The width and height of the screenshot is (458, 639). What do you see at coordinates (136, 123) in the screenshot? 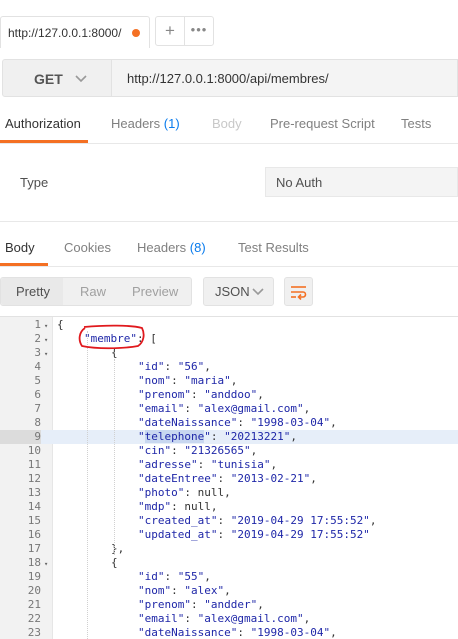
I see `tab-headers-label: Headers` at bounding box center [136, 123].